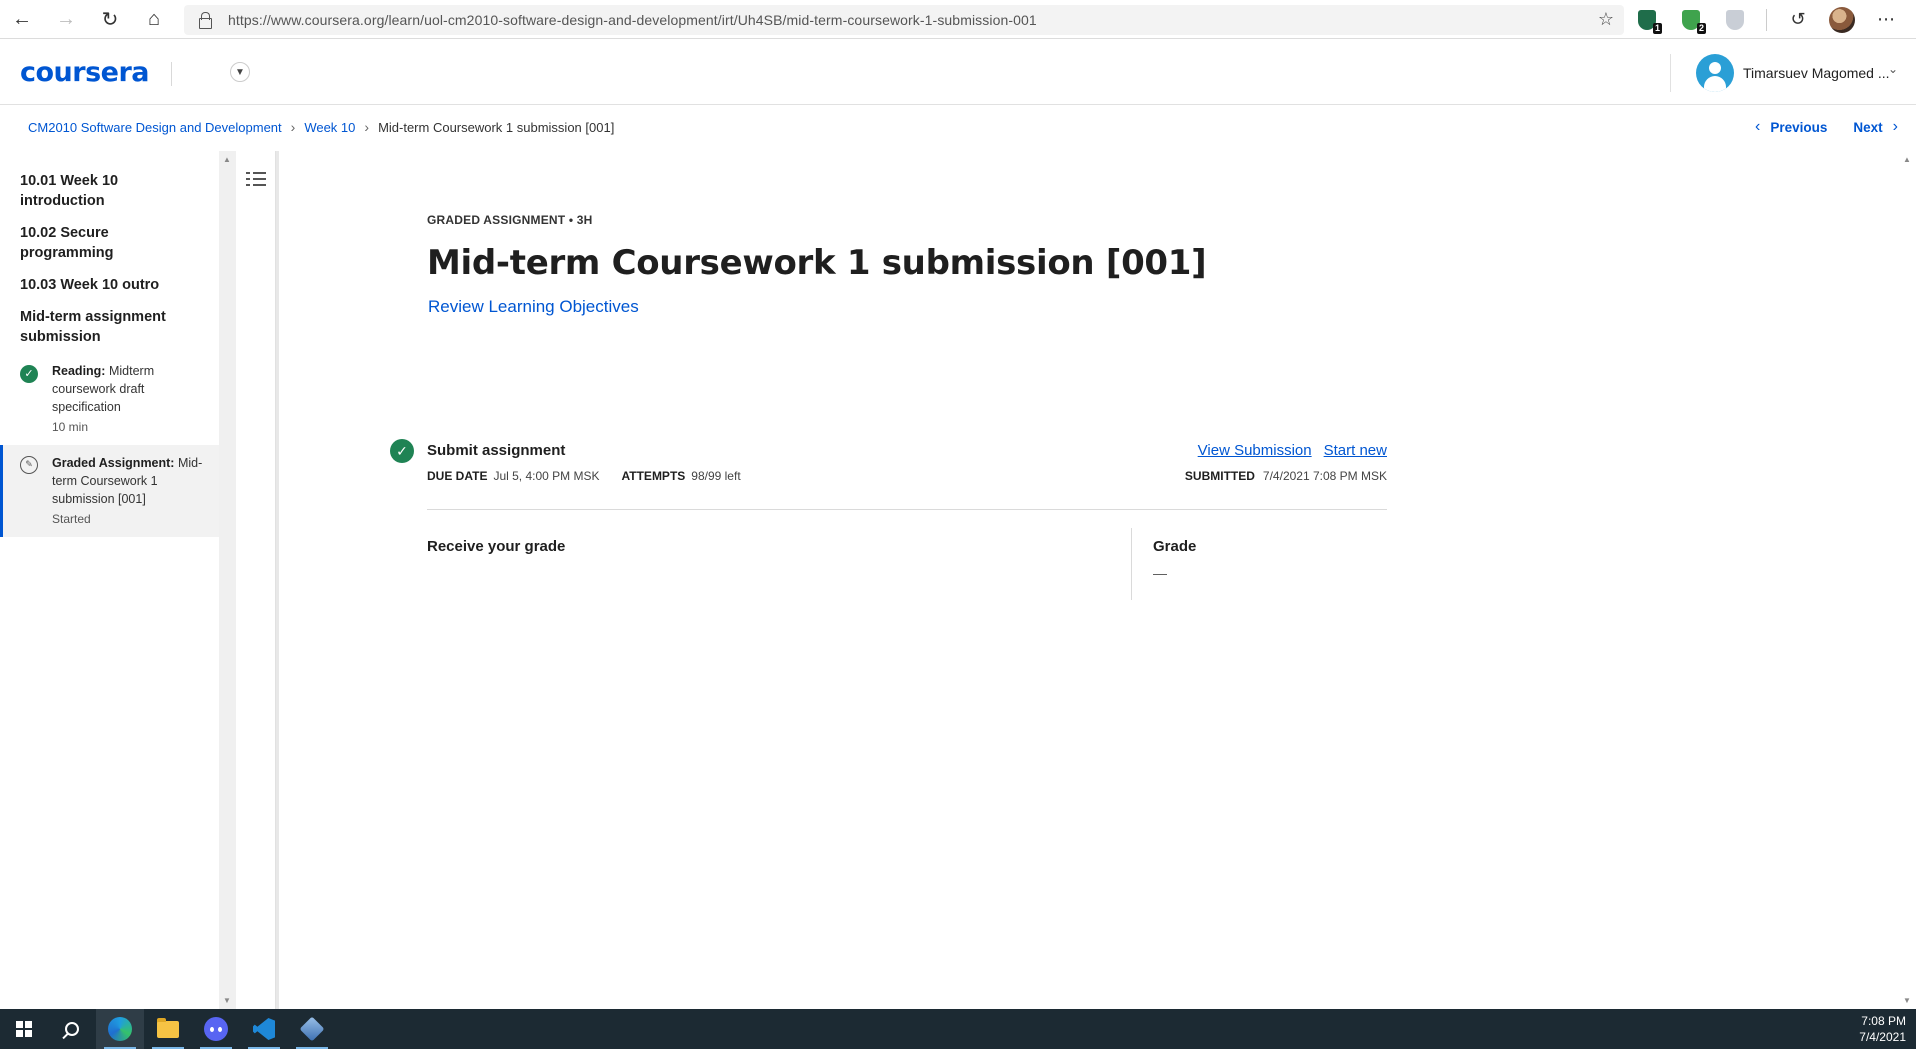 The width and height of the screenshot is (1916, 1049). I want to click on history-icon: ↺, so click(1798, 20).